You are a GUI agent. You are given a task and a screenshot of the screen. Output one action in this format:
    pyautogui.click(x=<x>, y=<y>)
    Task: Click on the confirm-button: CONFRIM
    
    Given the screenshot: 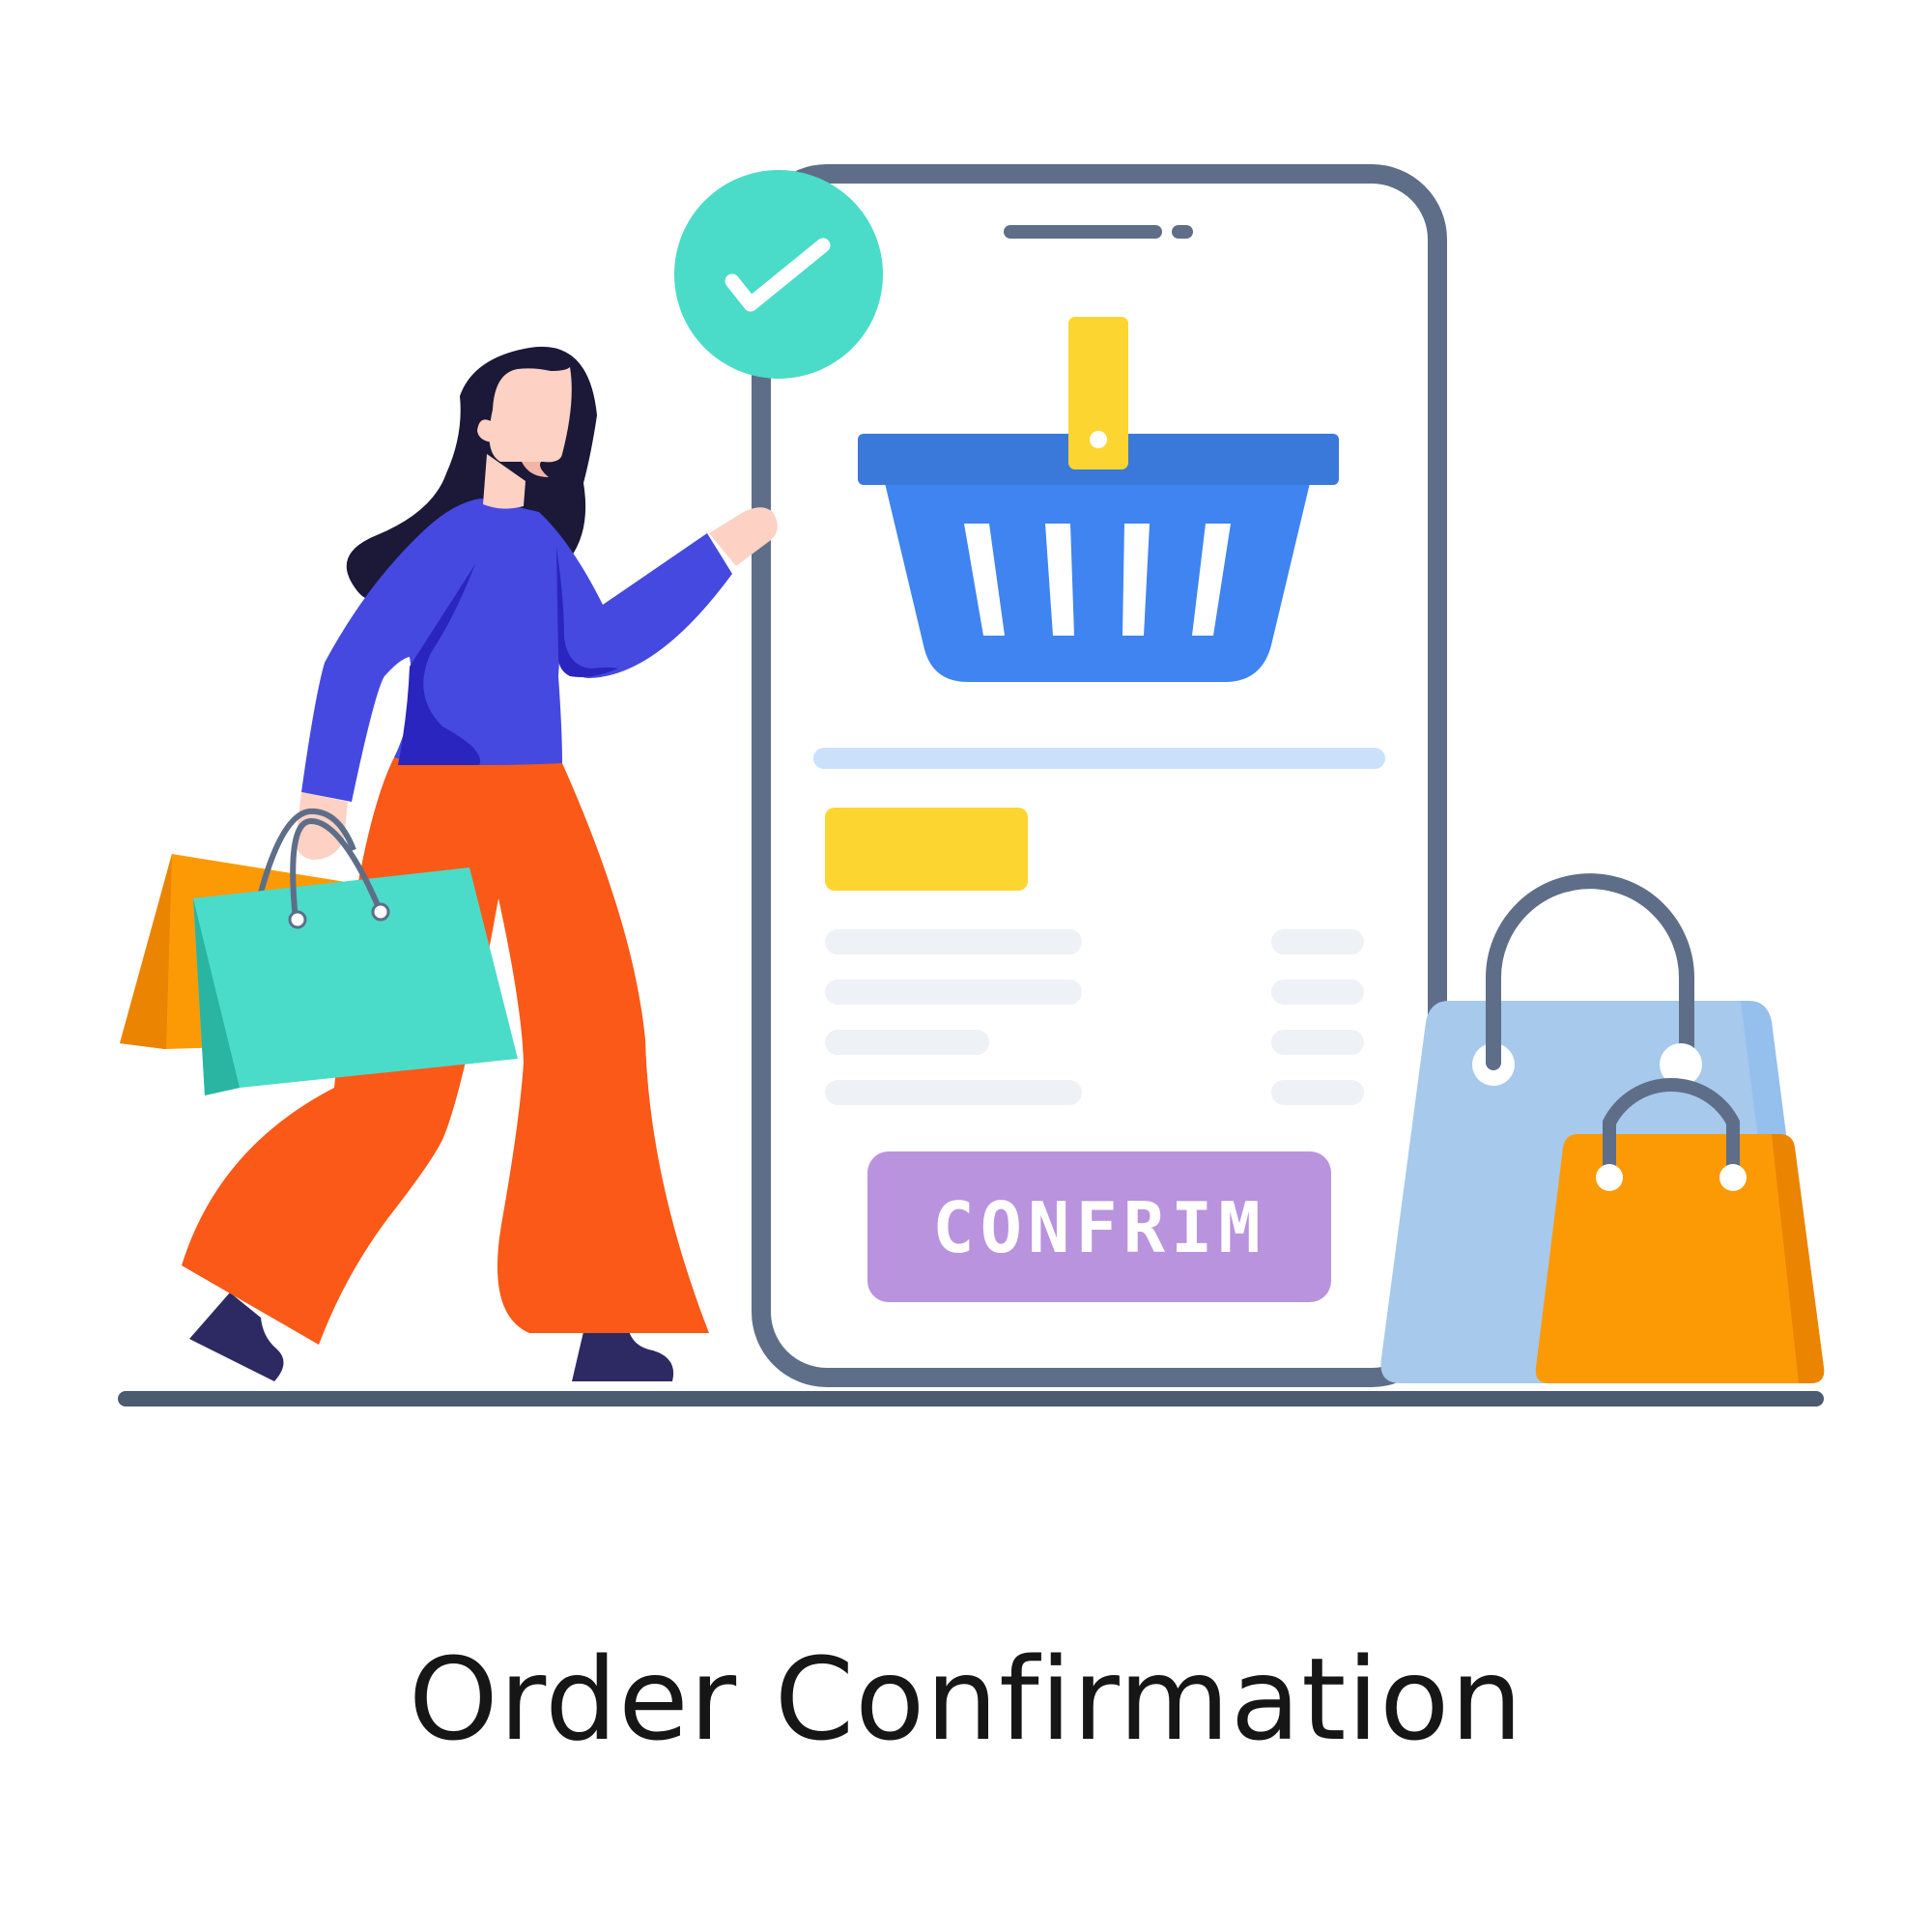 What is the action you would take?
    pyautogui.click(x=1099, y=1226)
    